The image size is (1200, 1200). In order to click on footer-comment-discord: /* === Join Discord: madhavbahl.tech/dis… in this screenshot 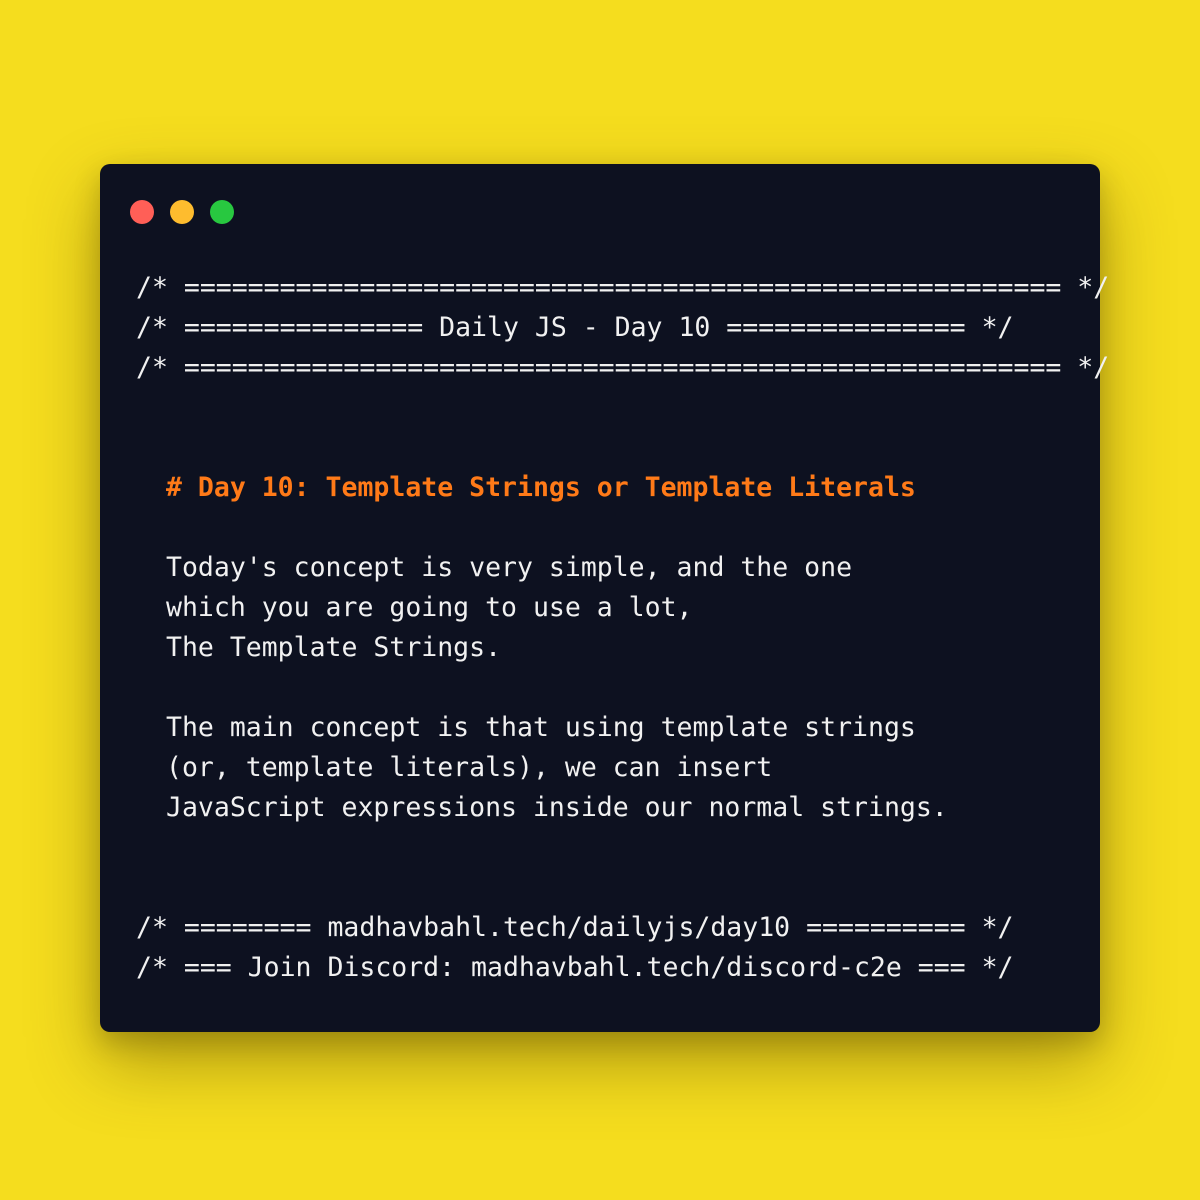, I will do `click(575, 967)`.